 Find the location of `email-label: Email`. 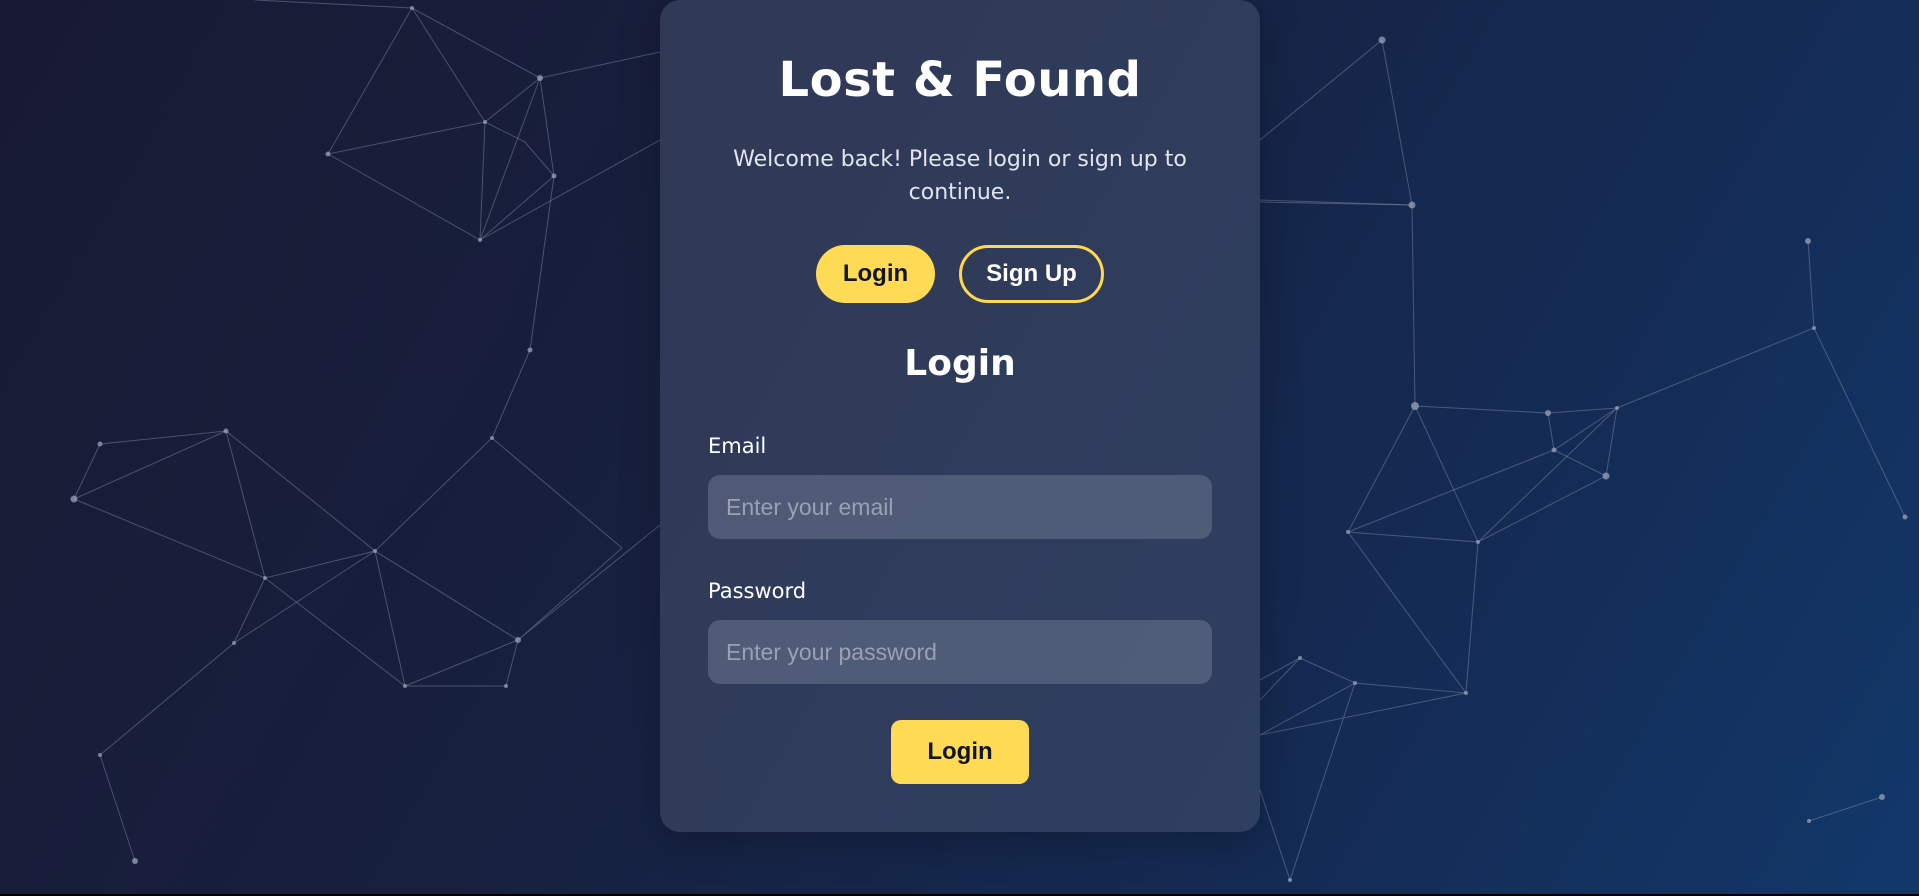

email-label: Email is located at coordinates (737, 446).